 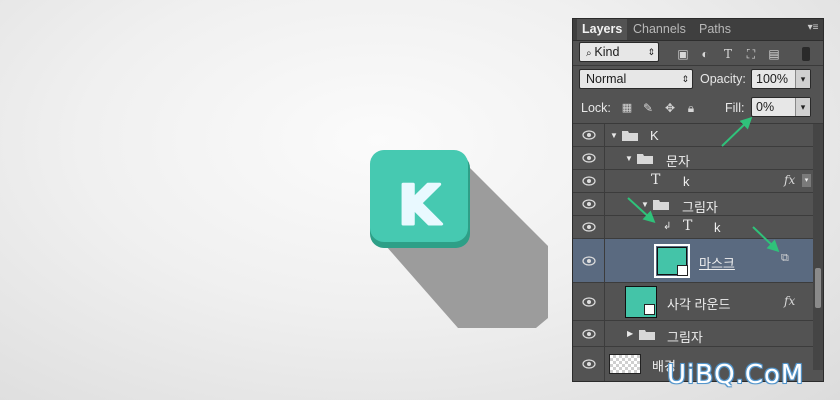 I want to click on fill-label: Fill:, so click(x=735, y=108).